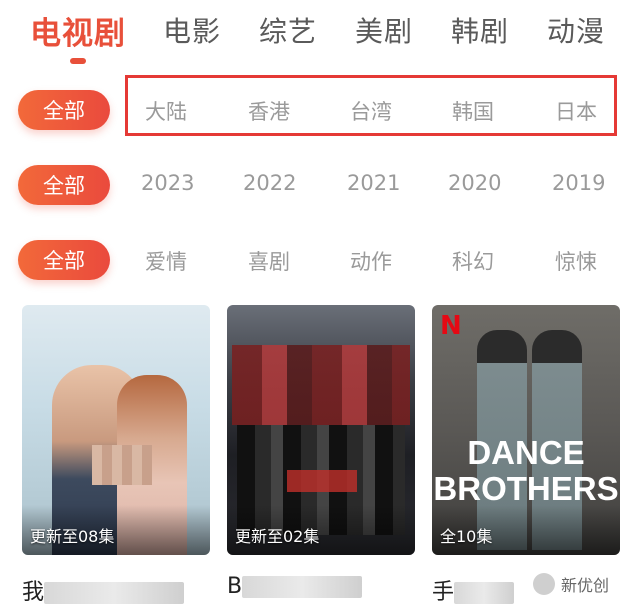  Describe the element at coordinates (192, 30) in the screenshot. I see `tab-movies: 电影` at that location.